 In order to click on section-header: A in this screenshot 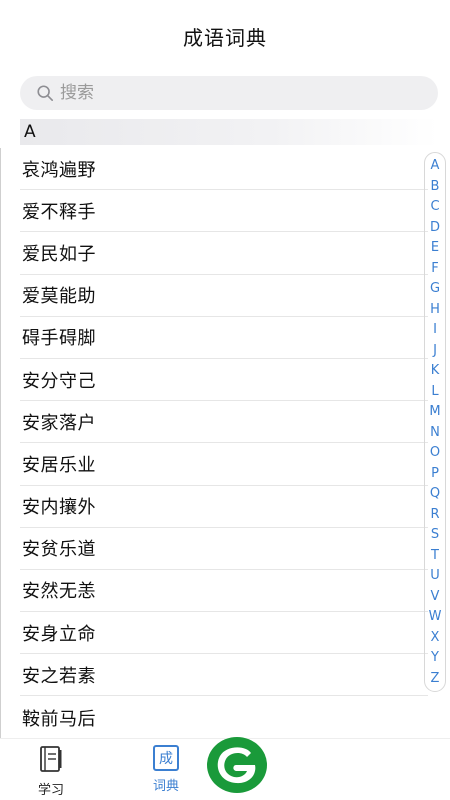, I will do `click(229, 132)`.